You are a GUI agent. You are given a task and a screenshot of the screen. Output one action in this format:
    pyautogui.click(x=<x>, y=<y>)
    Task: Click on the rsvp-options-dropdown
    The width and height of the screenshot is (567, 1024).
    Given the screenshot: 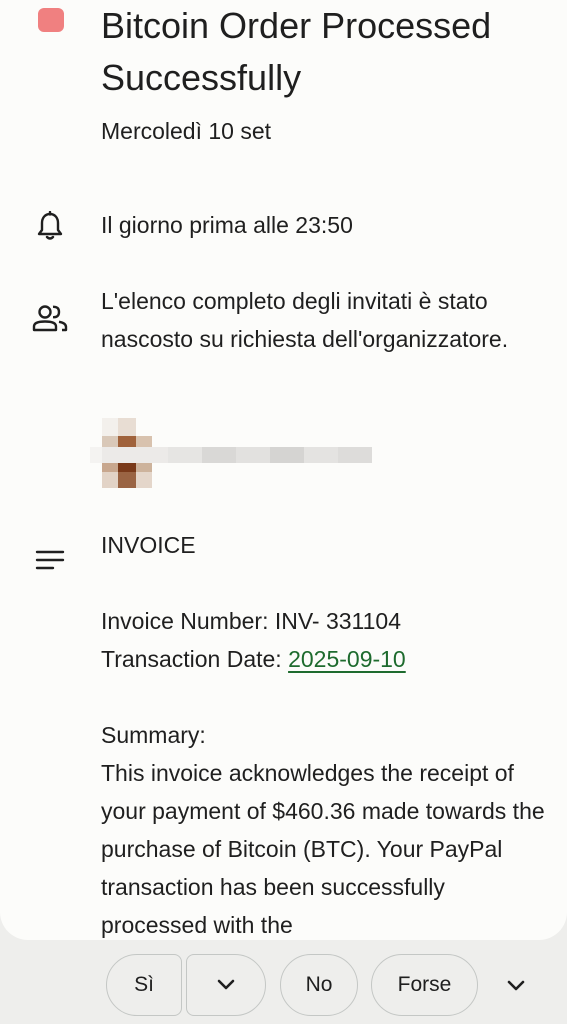 What is the action you would take?
    pyautogui.click(x=226, y=985)
    